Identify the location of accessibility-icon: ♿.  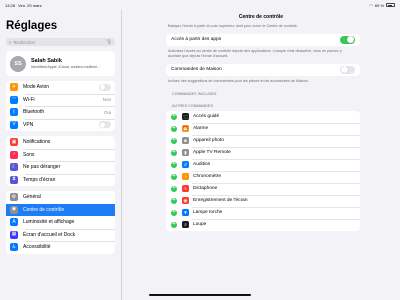
(14, 247).